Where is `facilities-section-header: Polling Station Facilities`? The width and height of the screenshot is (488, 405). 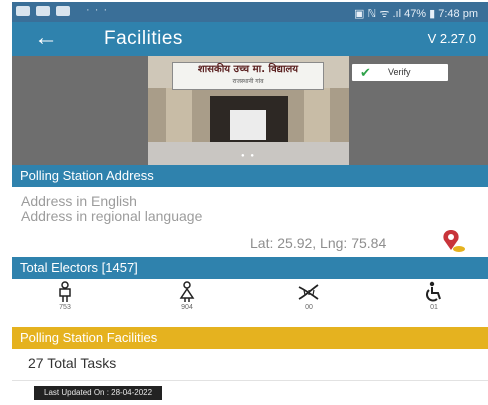
facilities-section-header: Polling Station Facilities is located at coordinates (250, 338).